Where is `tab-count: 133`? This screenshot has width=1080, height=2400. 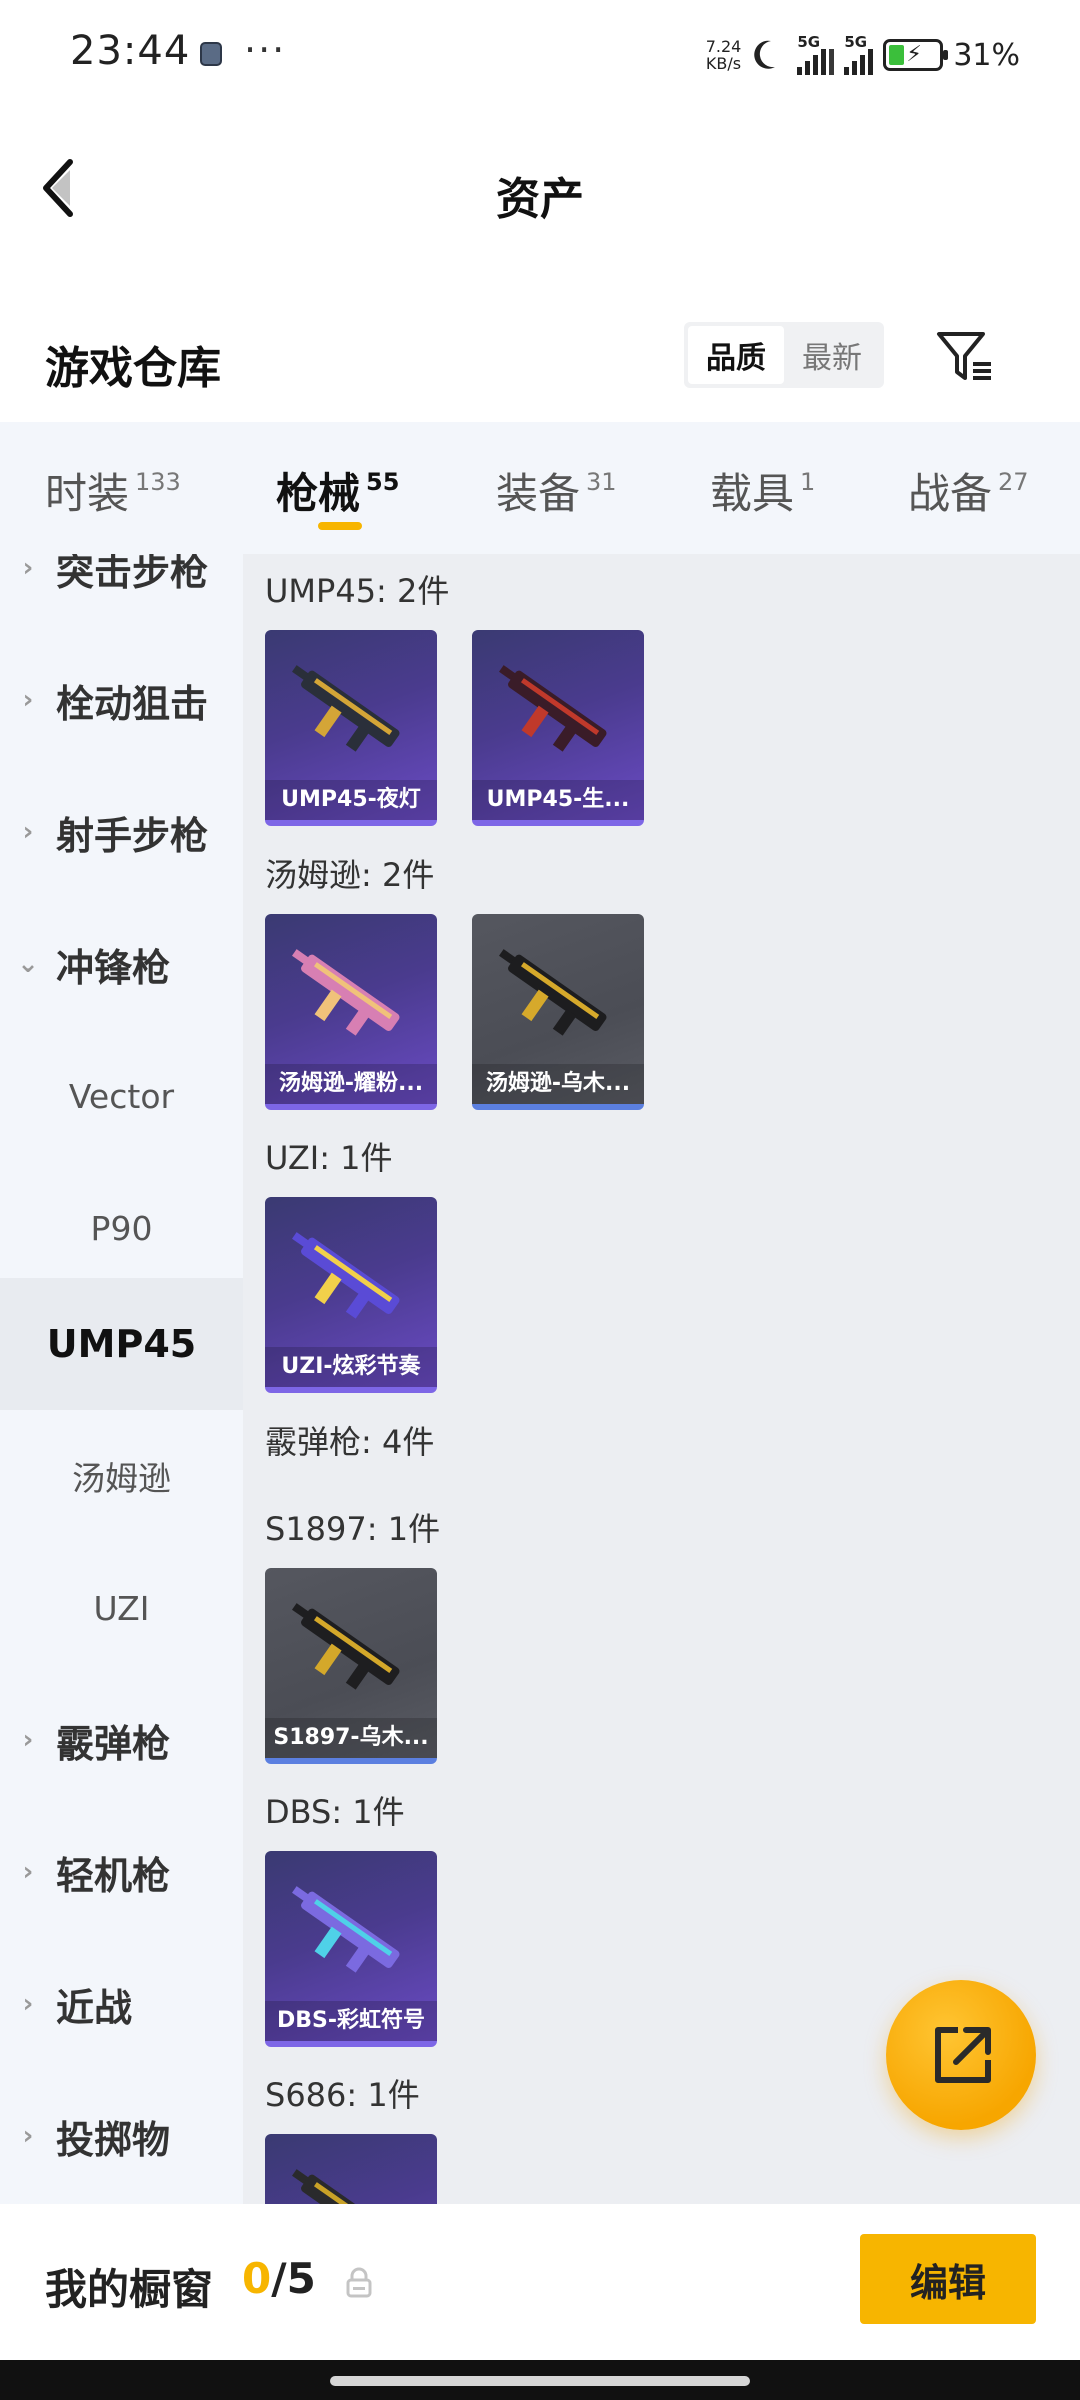
tab-count: 133 is located at coordinates (158, 482).